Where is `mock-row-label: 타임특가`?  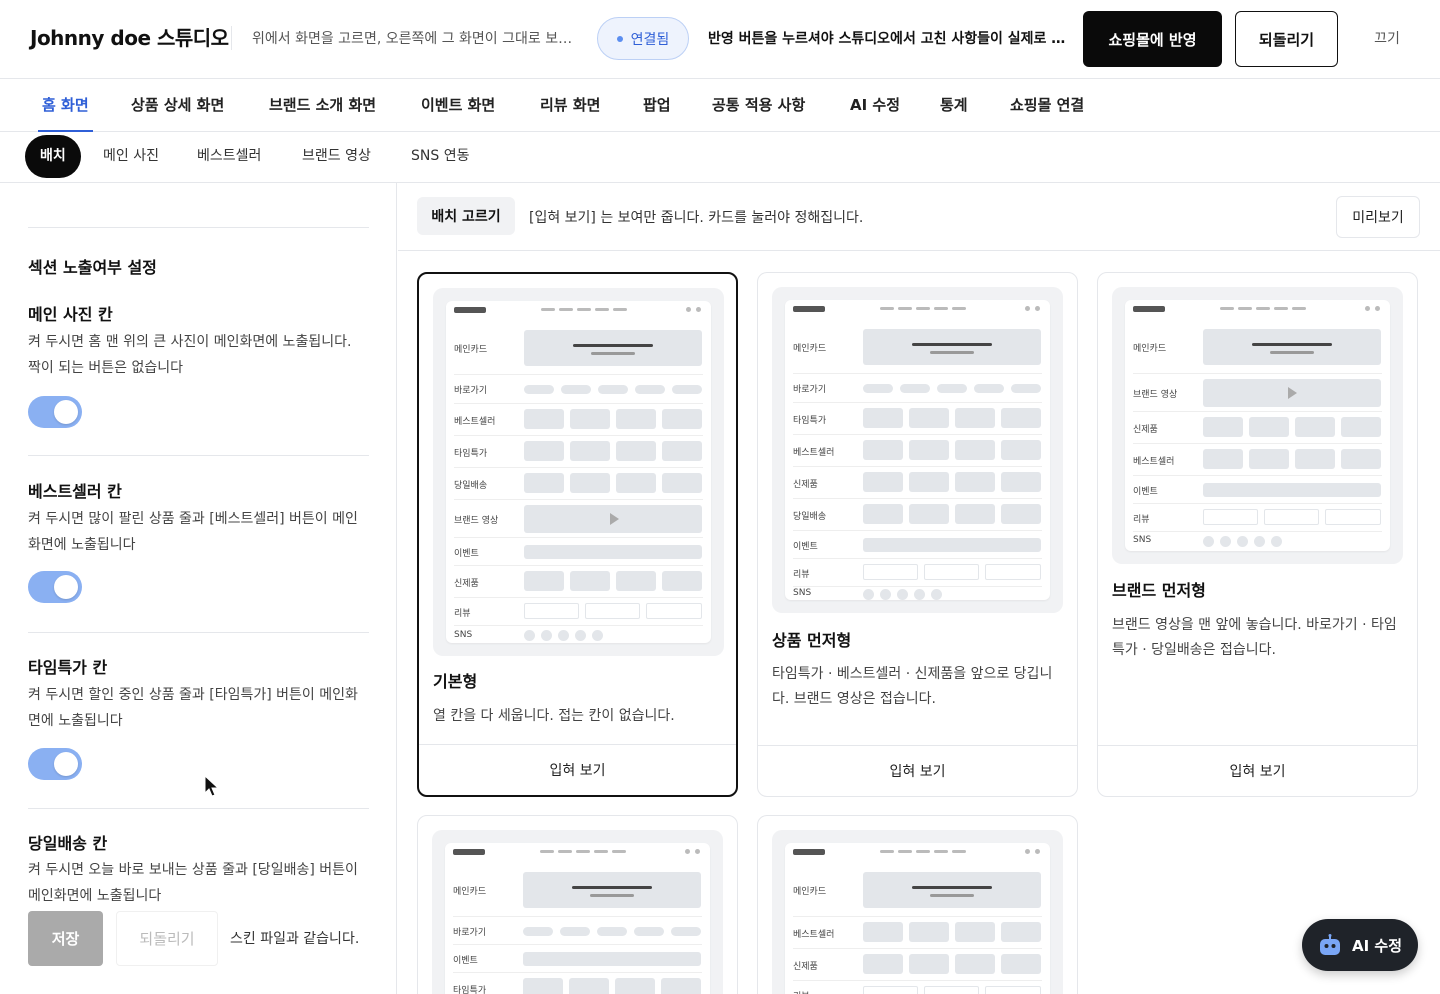 mock-row-label: 타임특가 is located at coordinates (810, 421).